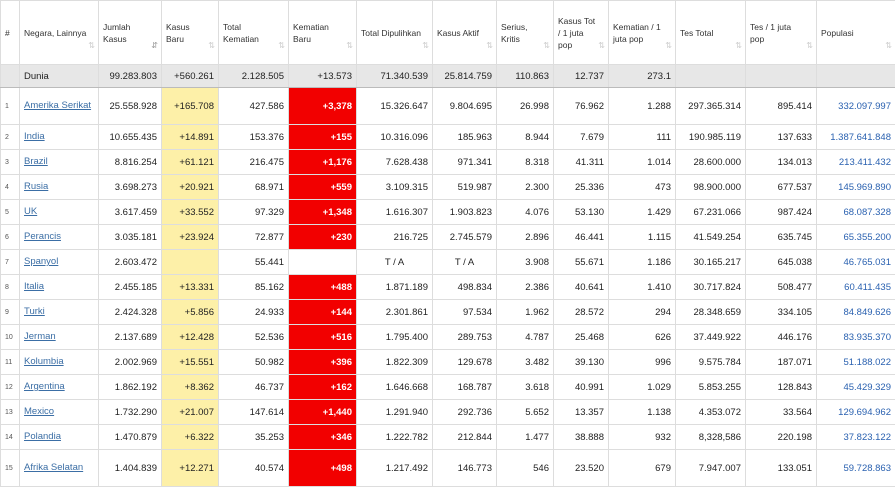 The image size is (895, 494). I want to click on cell-new-cases: +61.121, so click(190, 162).